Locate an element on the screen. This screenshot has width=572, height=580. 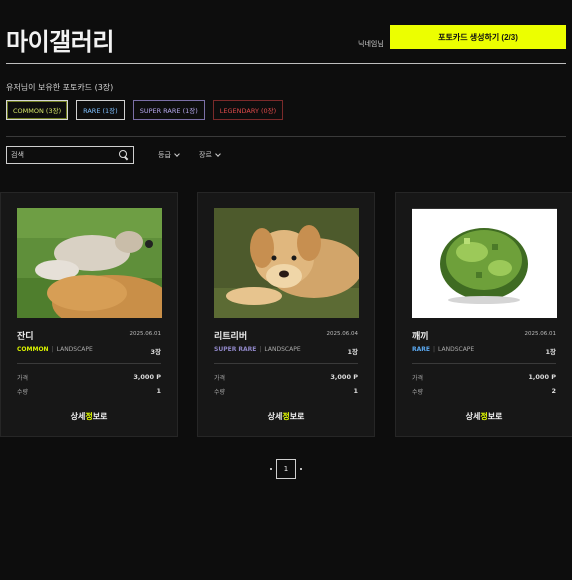
quantity-value: 2 is located at coordinates (553, 391).